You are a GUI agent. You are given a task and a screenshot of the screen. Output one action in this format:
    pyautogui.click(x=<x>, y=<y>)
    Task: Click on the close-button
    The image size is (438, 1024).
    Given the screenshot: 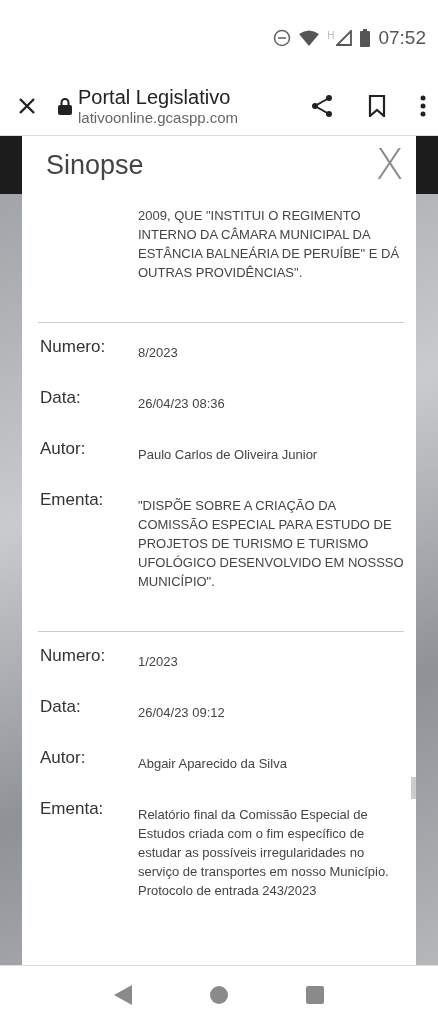 What is the action you would take?
    pyautogui.click(x=27, y=105)
    